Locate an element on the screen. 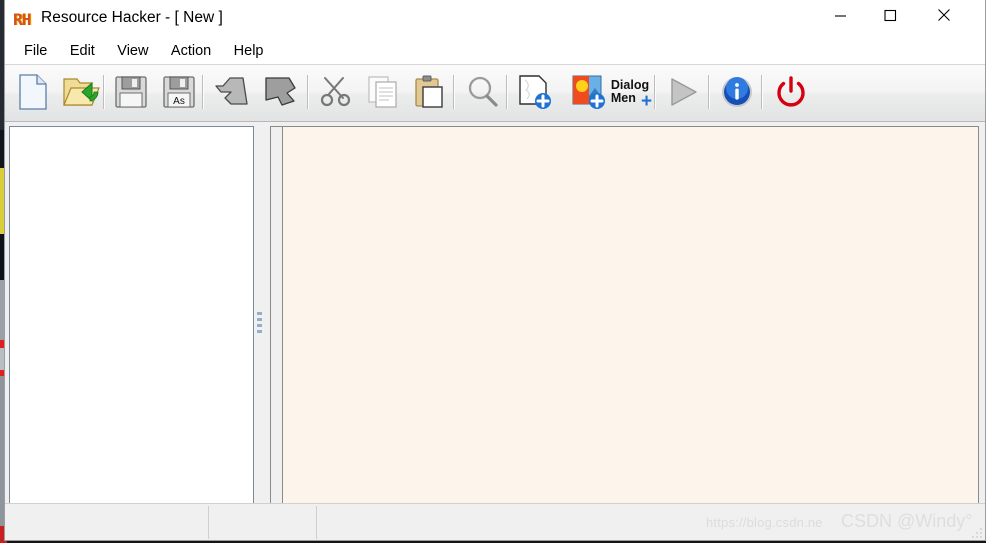  play-triangle-icon is located at coordinates (684, 92).